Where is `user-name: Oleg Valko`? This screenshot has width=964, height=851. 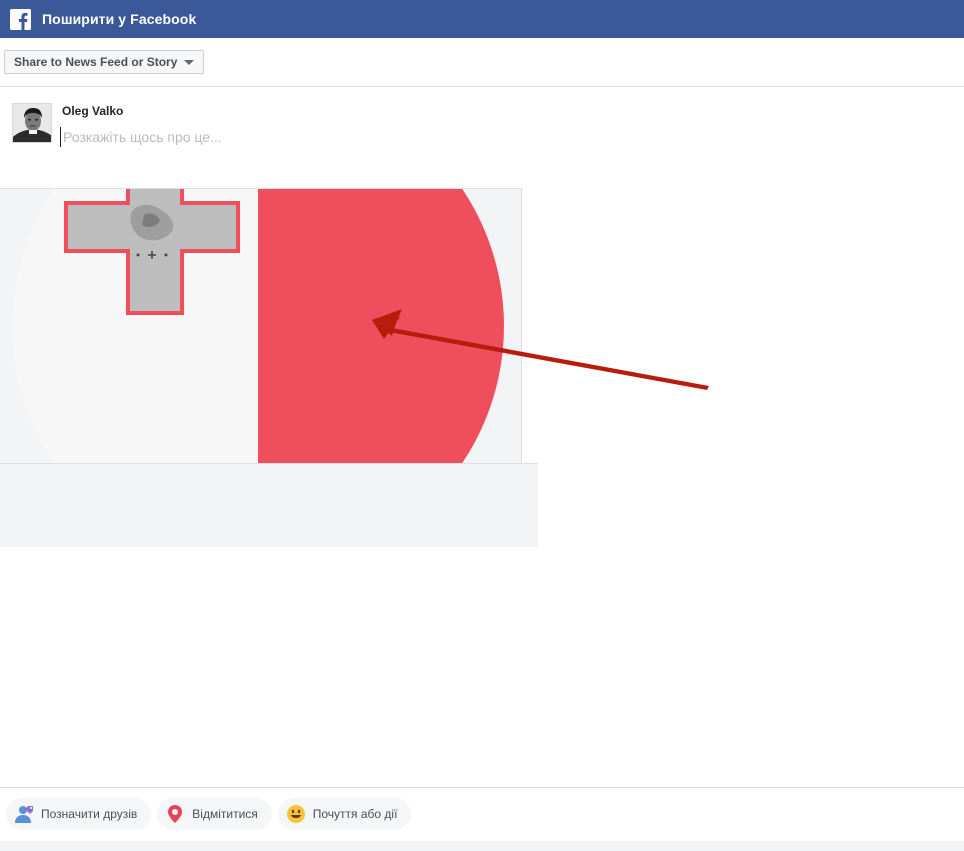 user-name: Oleg Valko is located at coordinates (93, 111).